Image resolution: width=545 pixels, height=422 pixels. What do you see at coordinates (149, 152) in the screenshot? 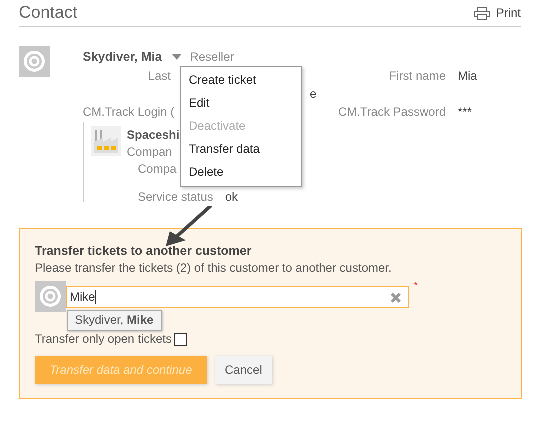
I see `field-label: Compan` at bounding box center [149, 152].